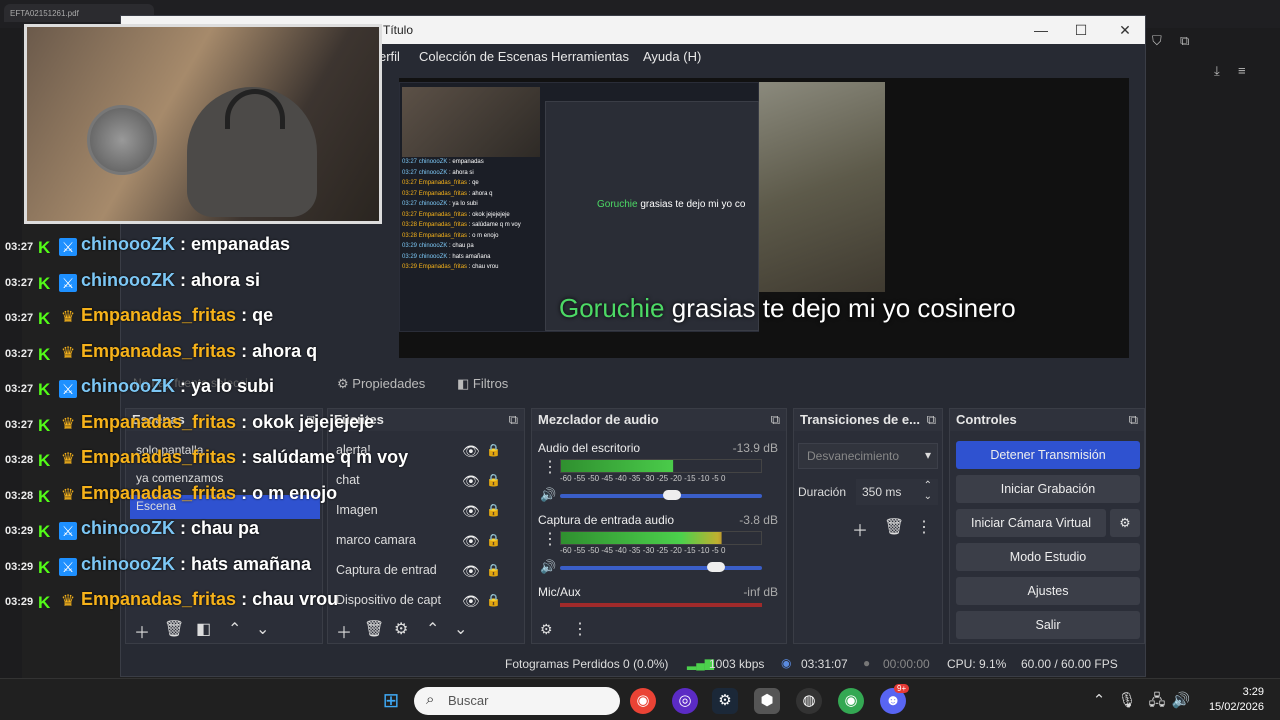  What do you see at coordinates (737, 664) in the screenshot?
I see `bitrate: 1003 kbps` at bounding box center [737, 664].